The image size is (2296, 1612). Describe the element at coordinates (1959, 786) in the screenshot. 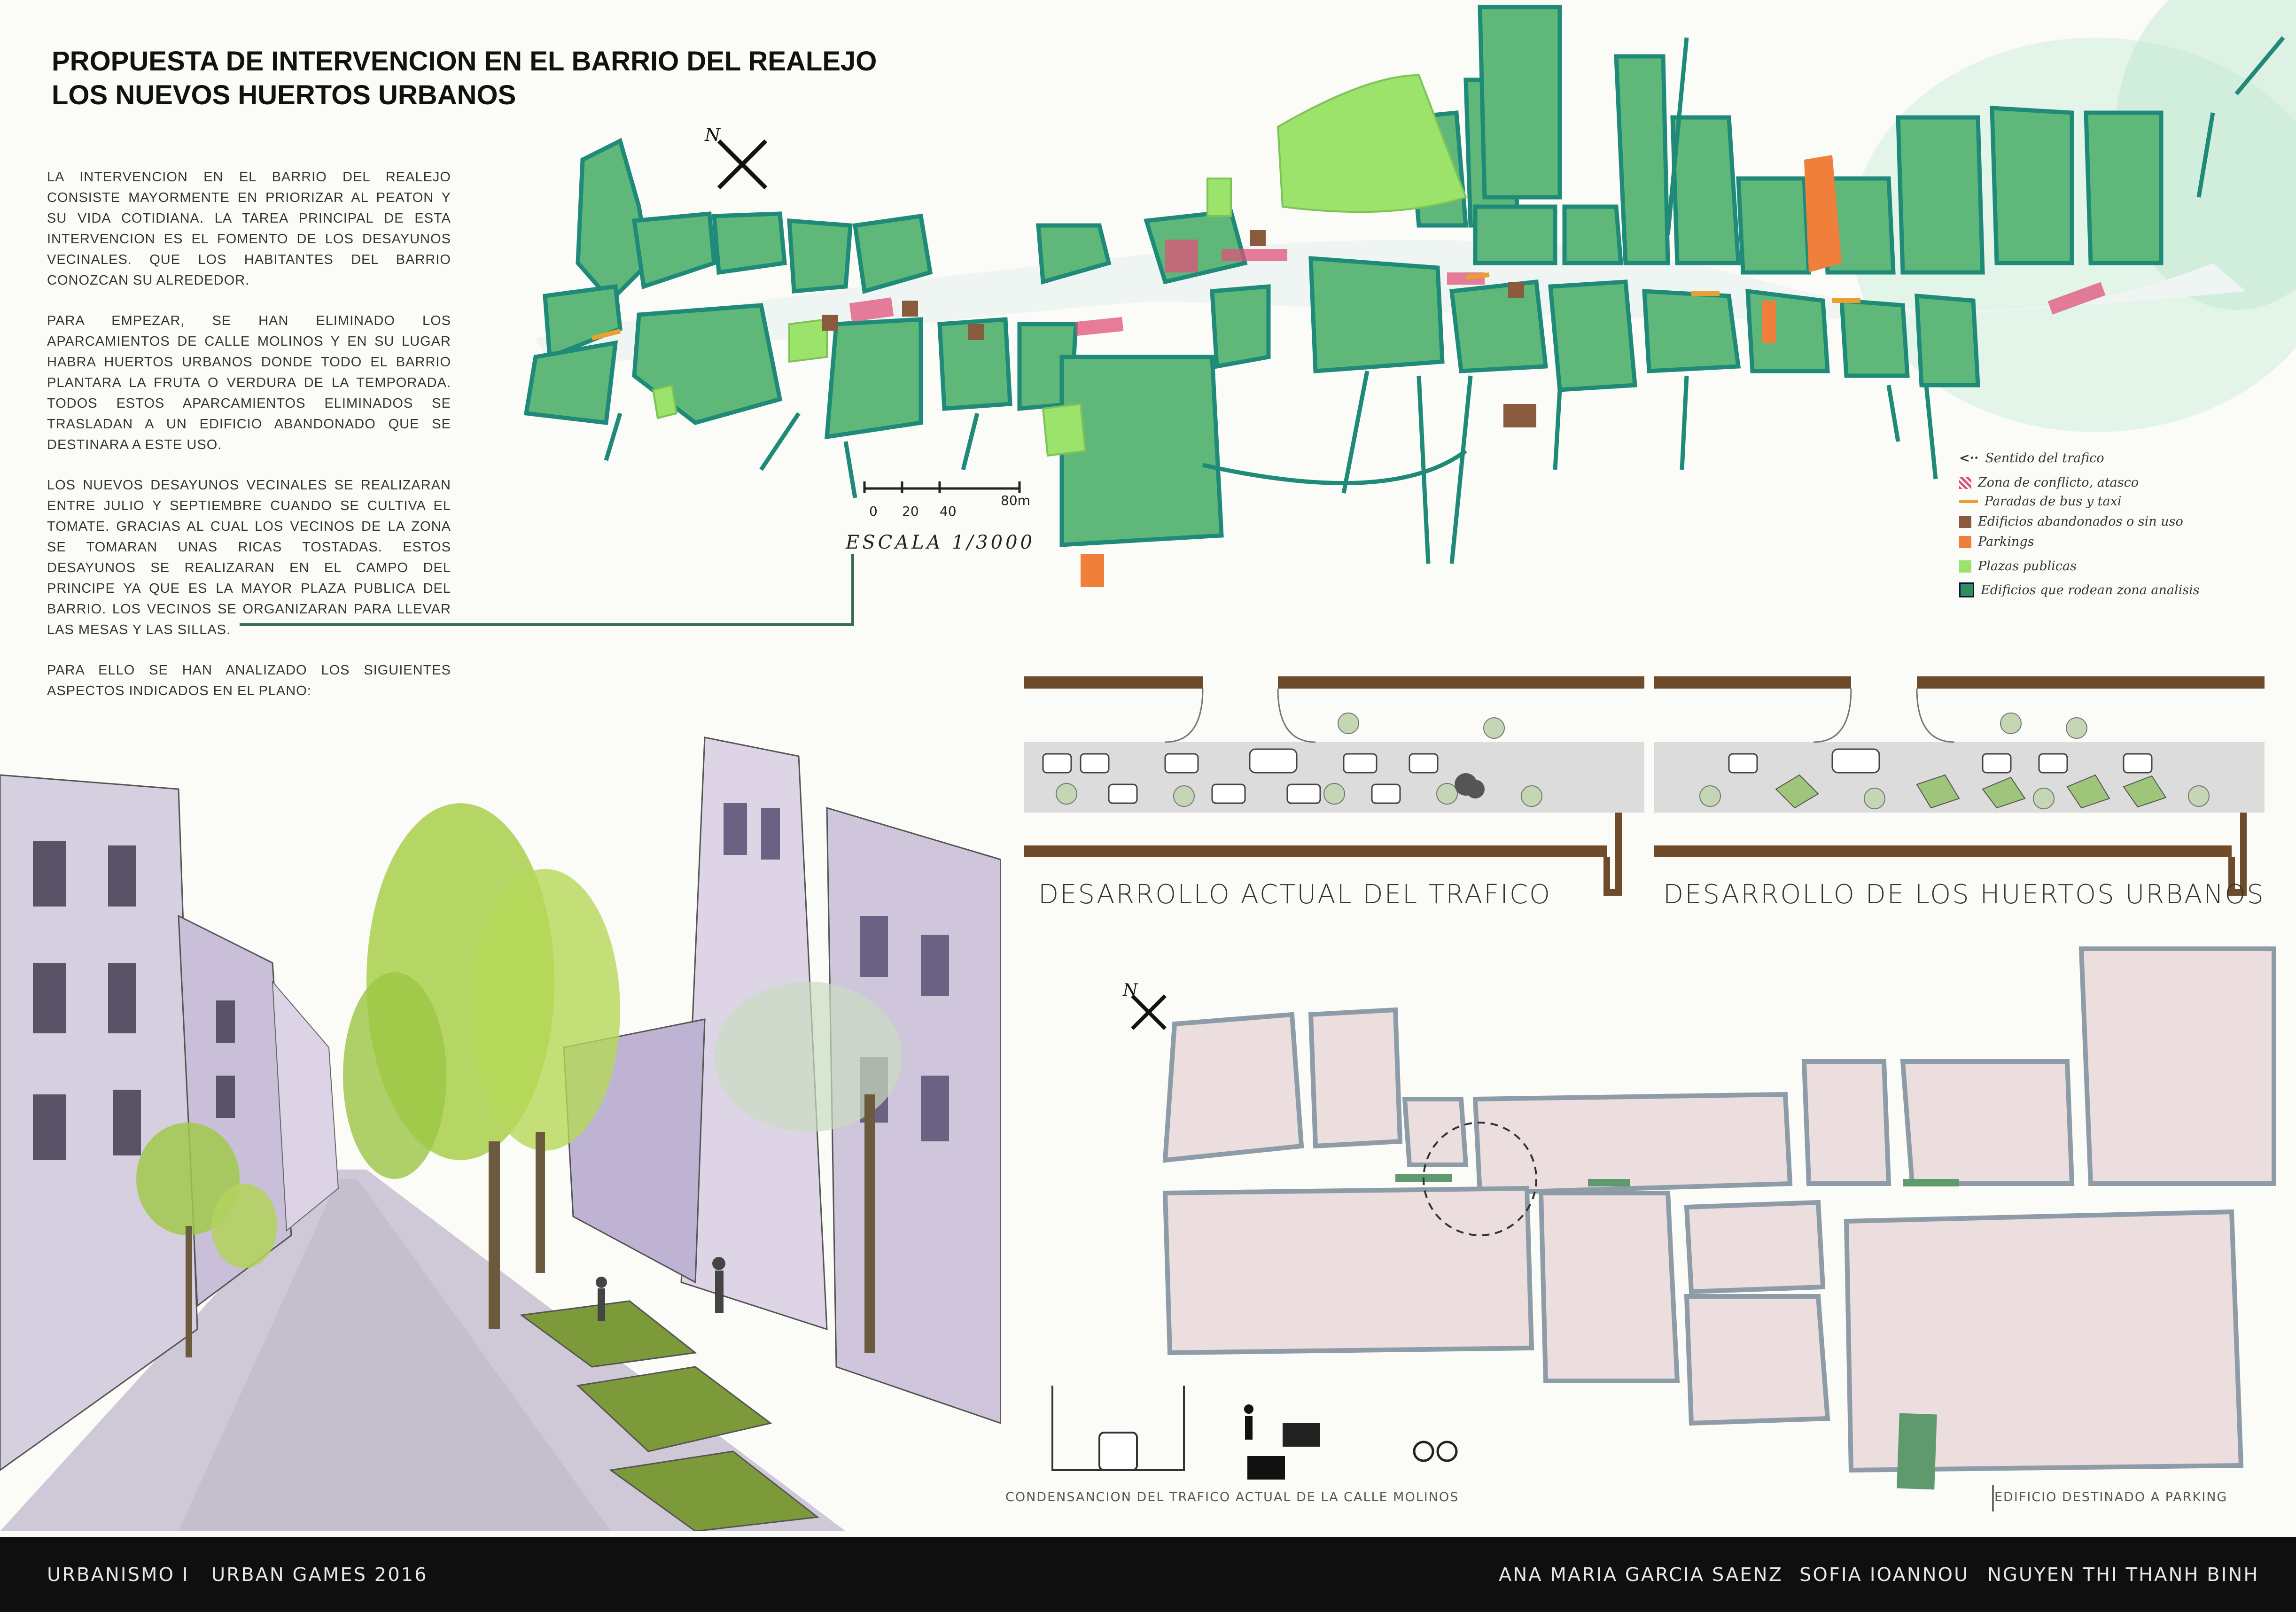

I see `urban-gardens-section` at that location.